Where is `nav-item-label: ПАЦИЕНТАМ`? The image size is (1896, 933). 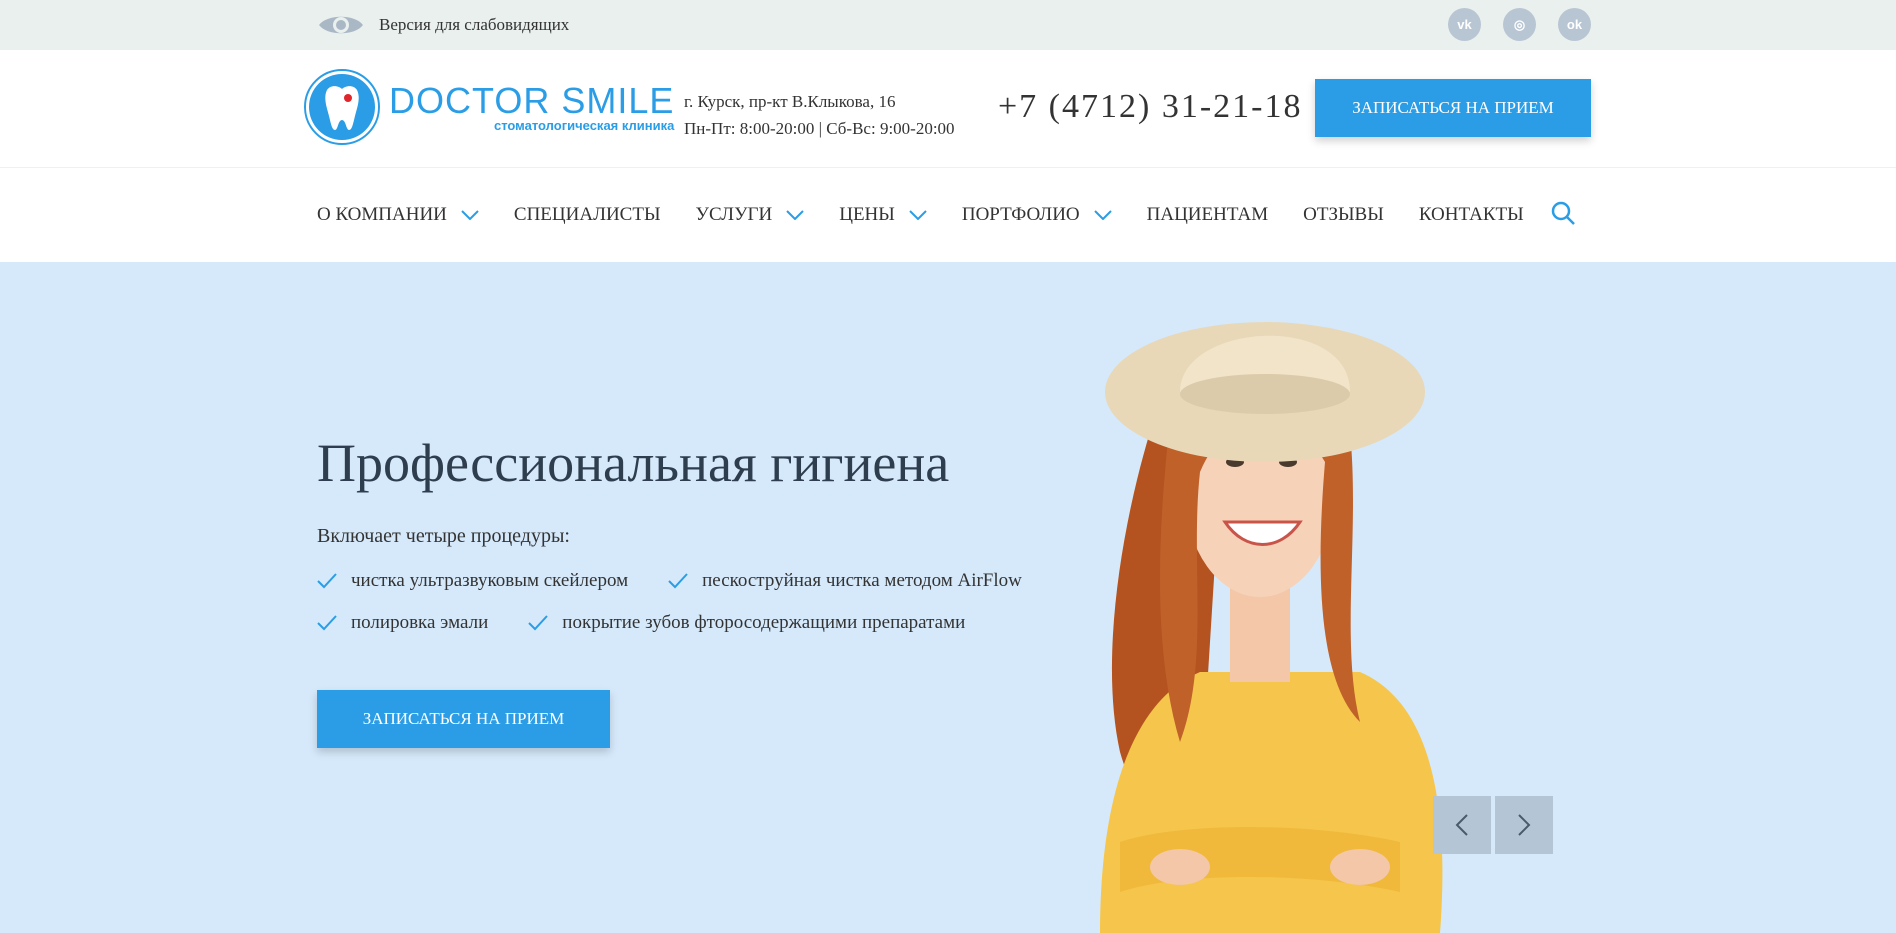 nav-item-label: ПАЦИЕНТАМ is located at coordinates (1207, 214).